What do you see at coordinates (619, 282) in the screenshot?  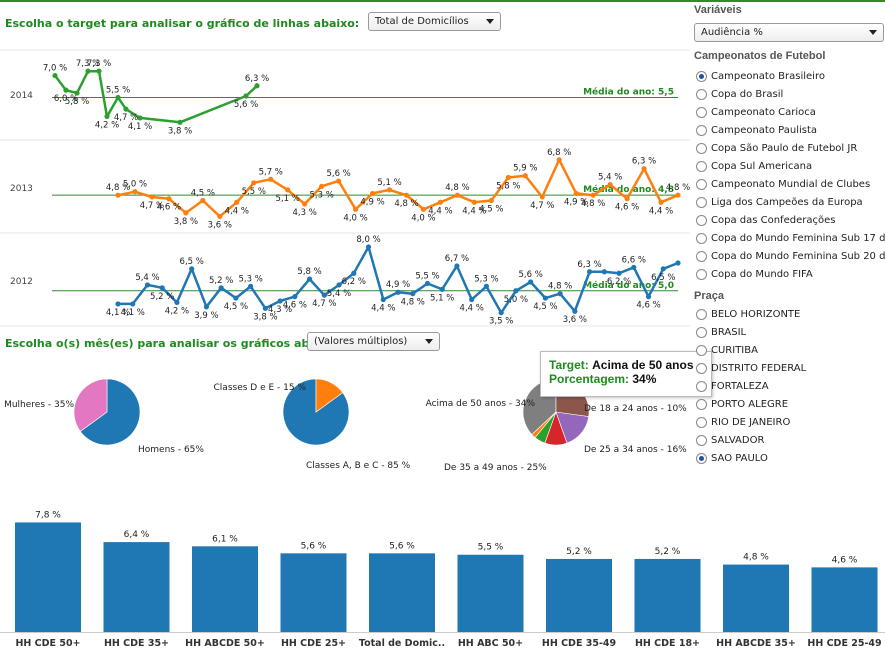 I see `data-label: 6,2 %` at bounding box center [619, 282].